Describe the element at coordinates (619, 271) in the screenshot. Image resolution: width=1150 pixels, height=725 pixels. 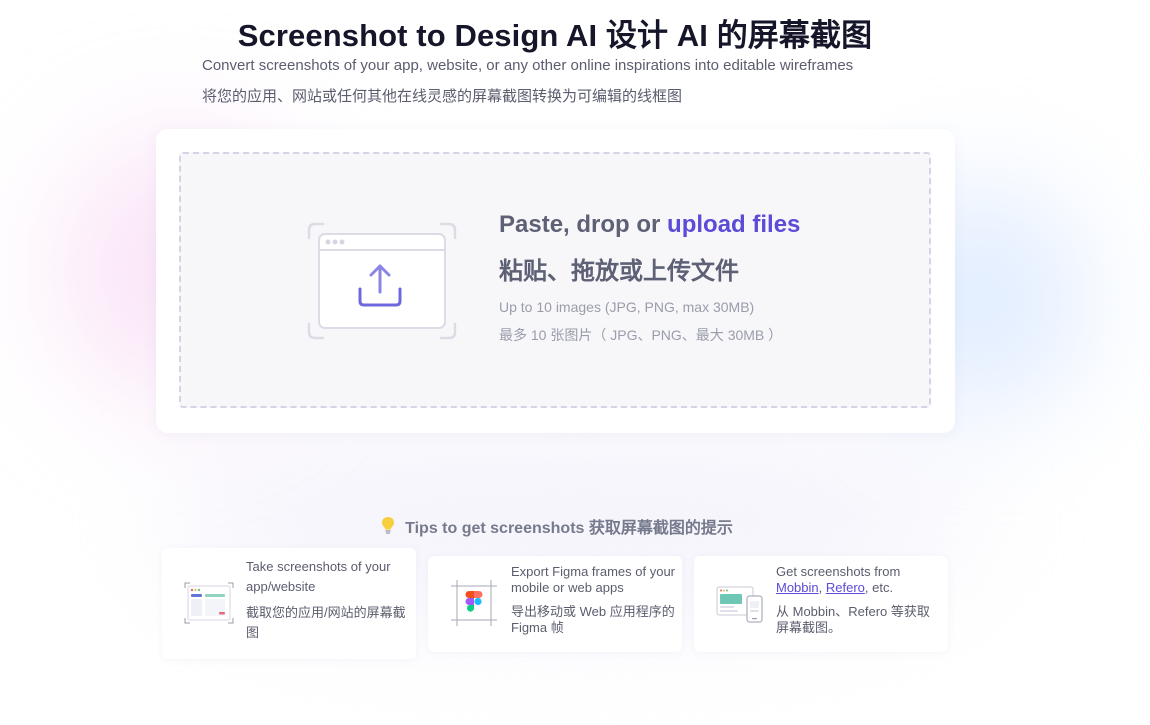
I see `dropzone-title-chinese: 粘贴、拖放或上传文件` at that location.